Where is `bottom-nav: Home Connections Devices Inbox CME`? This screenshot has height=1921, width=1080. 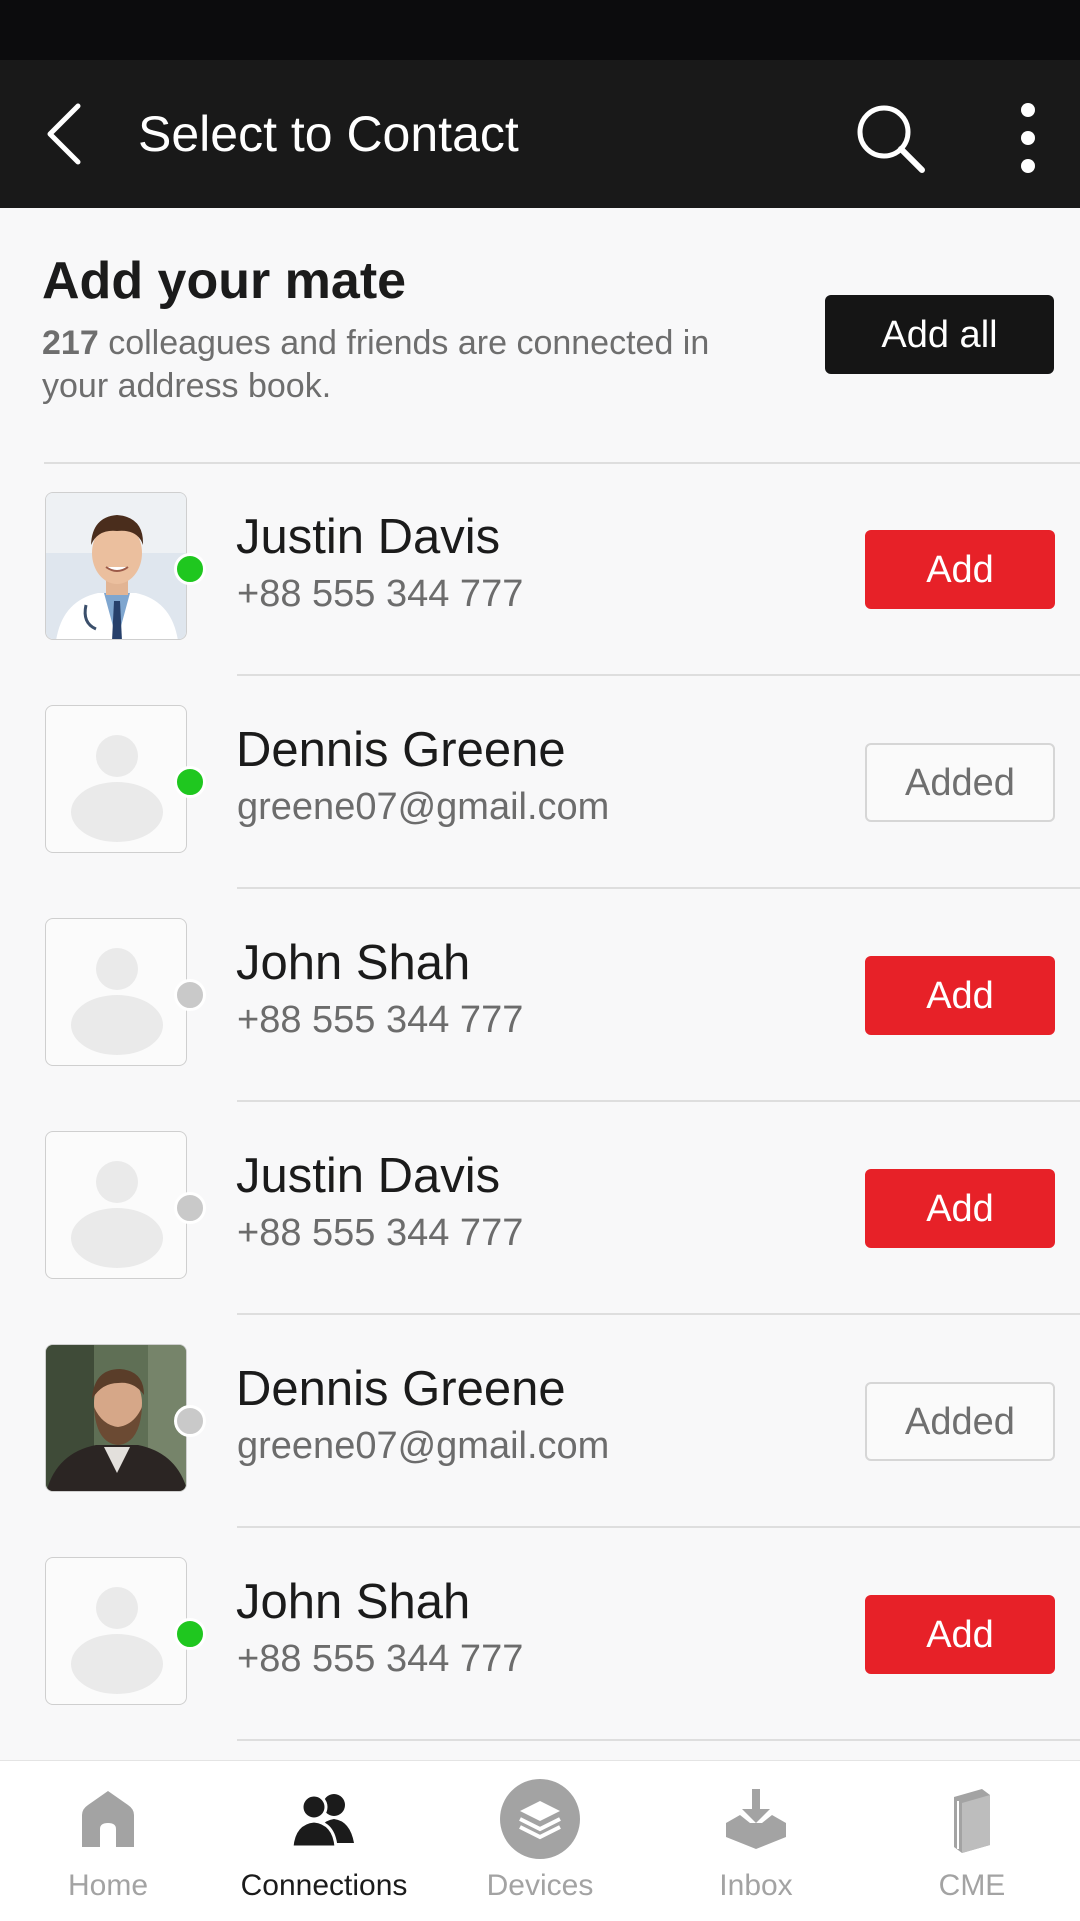 bottom-nav: Home Connections Devices Inbox CME is located at coordinates (540, 1840).